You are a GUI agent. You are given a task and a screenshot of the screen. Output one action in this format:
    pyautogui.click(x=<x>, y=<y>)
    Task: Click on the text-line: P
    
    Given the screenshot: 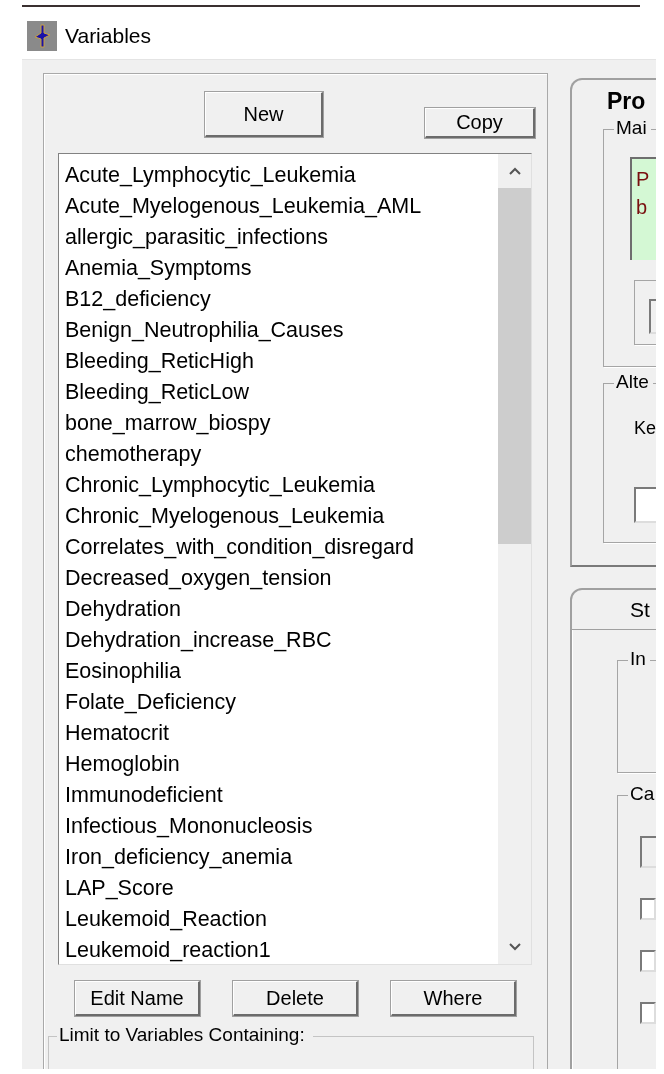 What is the action you would take?
    pyautogui.click(x=643, y=179)
    